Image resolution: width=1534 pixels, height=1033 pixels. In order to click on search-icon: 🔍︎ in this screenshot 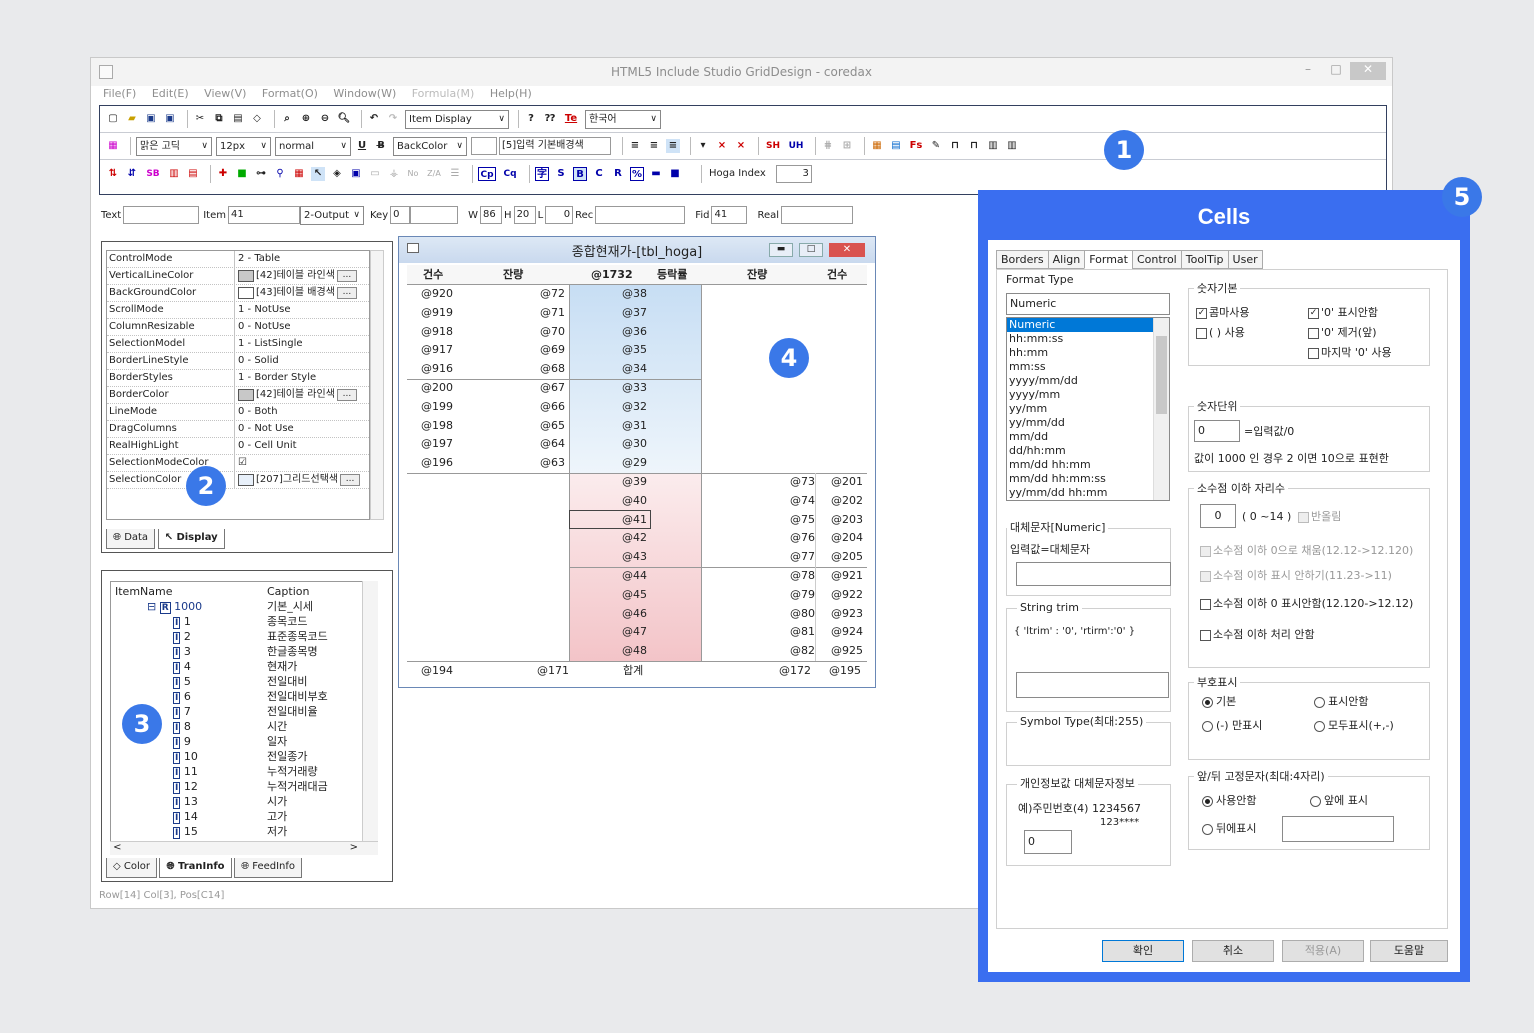, I will do `click(344, 119)`.